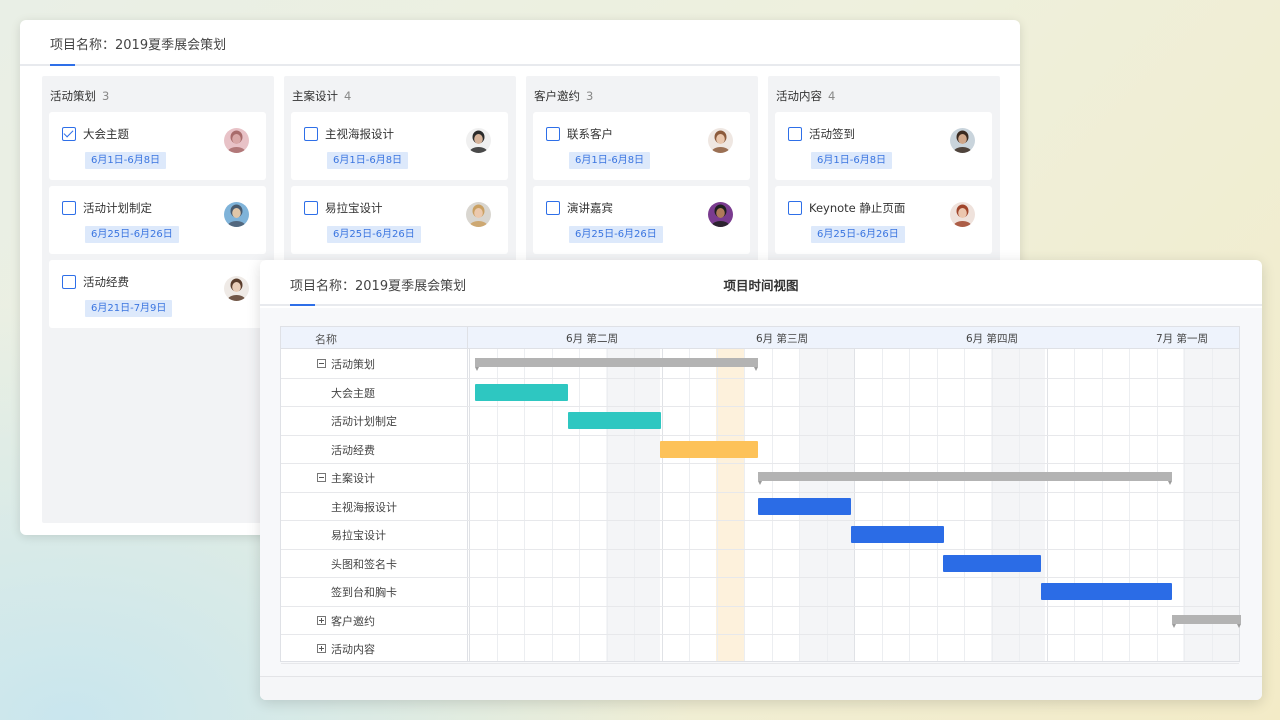 This screenshot has width=1280, height=720. Describe the element at coordinates (761, 688) in the screenshot. I see `gantt-footer` at that location.